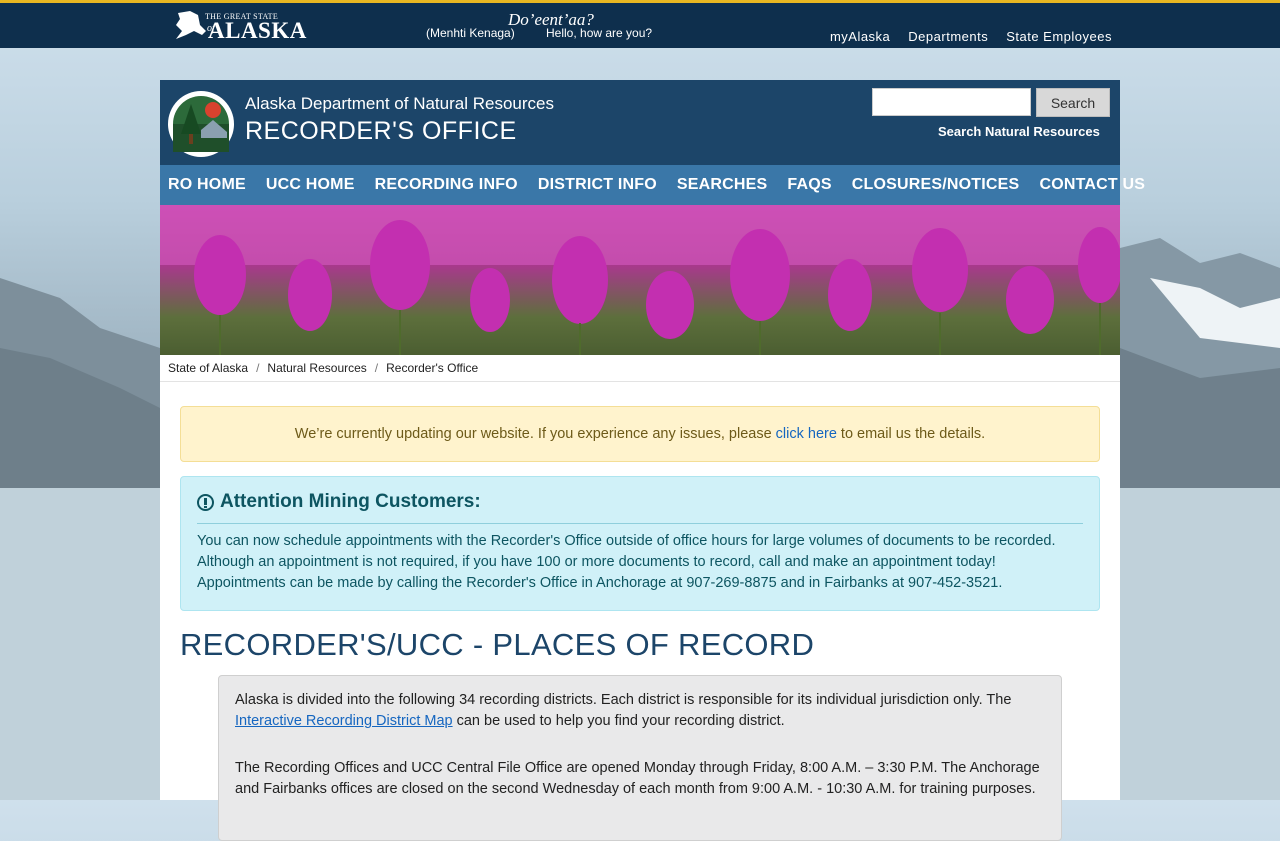  Describe the element at coordinates (432, 368) in the screenshot. I see `breadcrumb-current: Recorder's Office` at that location.